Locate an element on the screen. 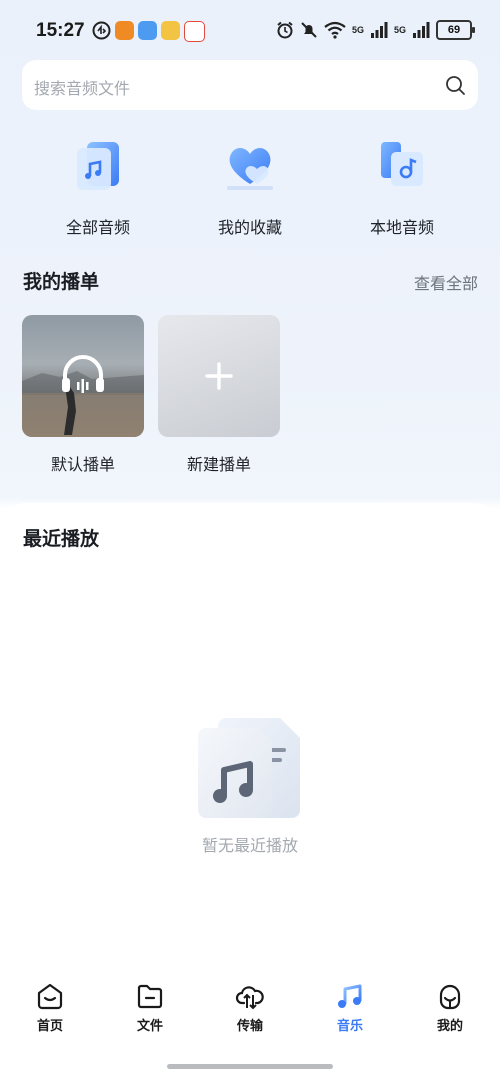 The image size is (500, 1082). empty-state-text: 暂无最近播放 is located at coordinates (249, 845).